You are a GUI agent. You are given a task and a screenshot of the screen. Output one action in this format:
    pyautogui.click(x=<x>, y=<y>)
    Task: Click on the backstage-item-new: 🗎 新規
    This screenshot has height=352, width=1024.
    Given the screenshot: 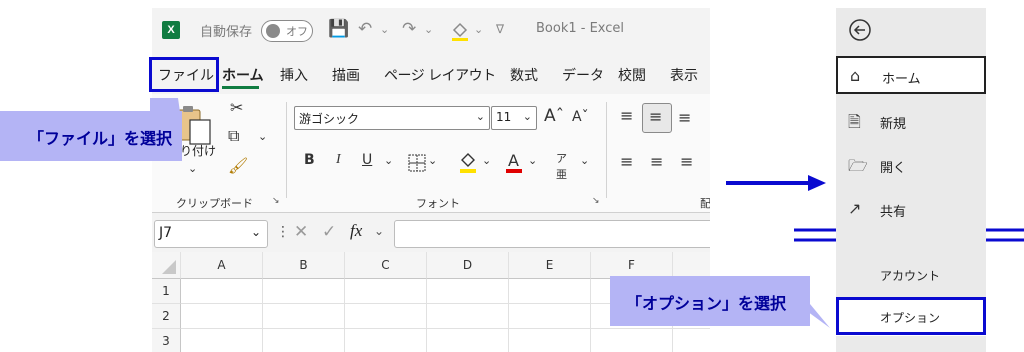 What is the action you would take?
    pyautogui.click(x=911, y=121)
    